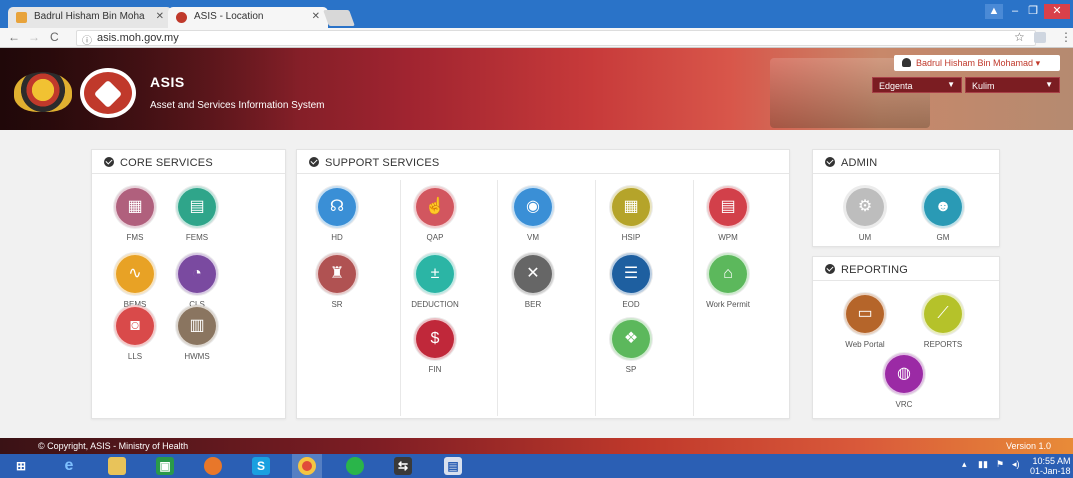 This screenshot has height=478, width=1073. What do you see at coordinates (21, 17) in the screenshot?
I see `profile-favicon-icon` at bounding box center [21, 17].